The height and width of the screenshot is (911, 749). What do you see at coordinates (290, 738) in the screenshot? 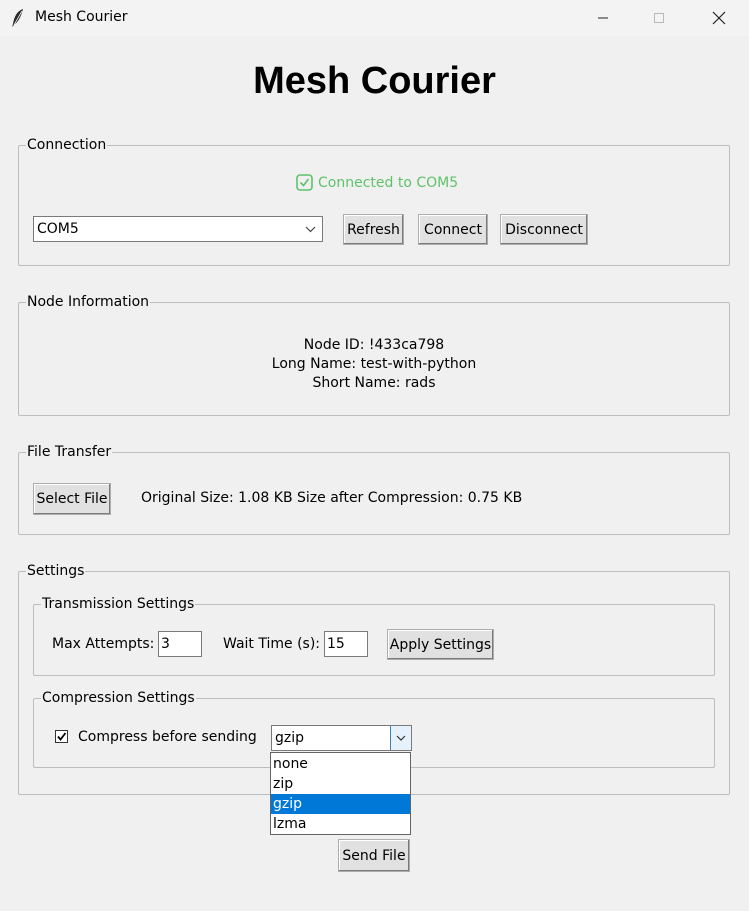
I see `compression-method-value: gzip` at bounding box center [290, 738].